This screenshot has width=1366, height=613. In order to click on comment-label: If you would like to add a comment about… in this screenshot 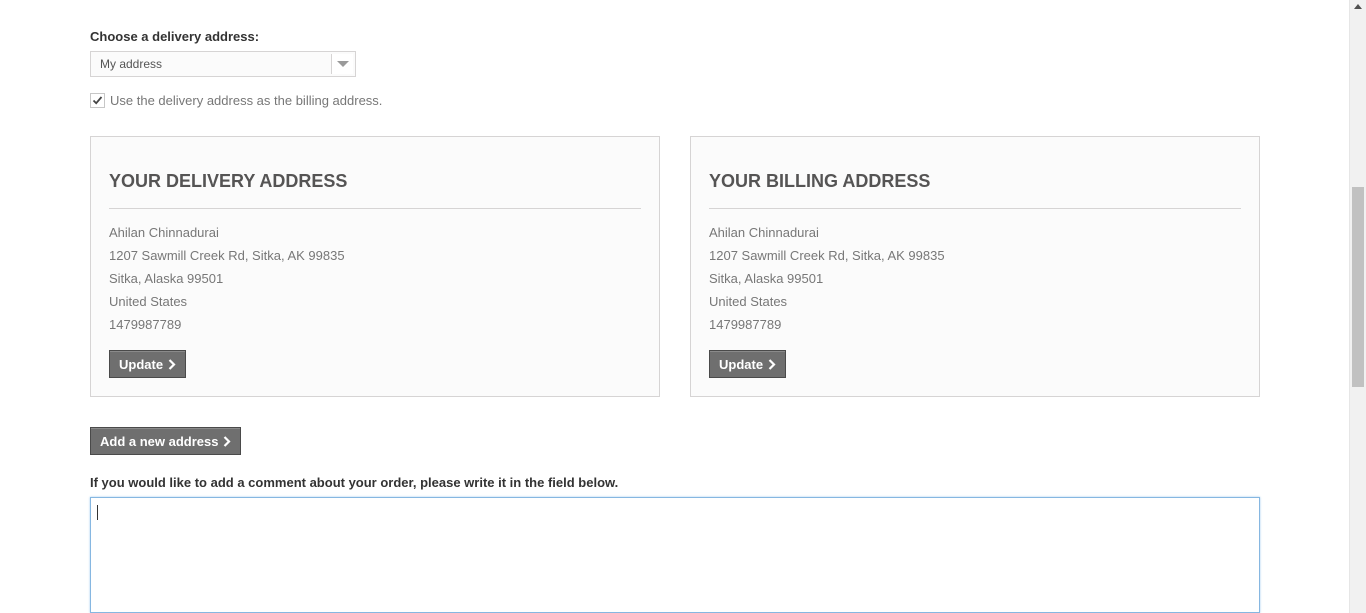, I will do `click(354, 482)`.